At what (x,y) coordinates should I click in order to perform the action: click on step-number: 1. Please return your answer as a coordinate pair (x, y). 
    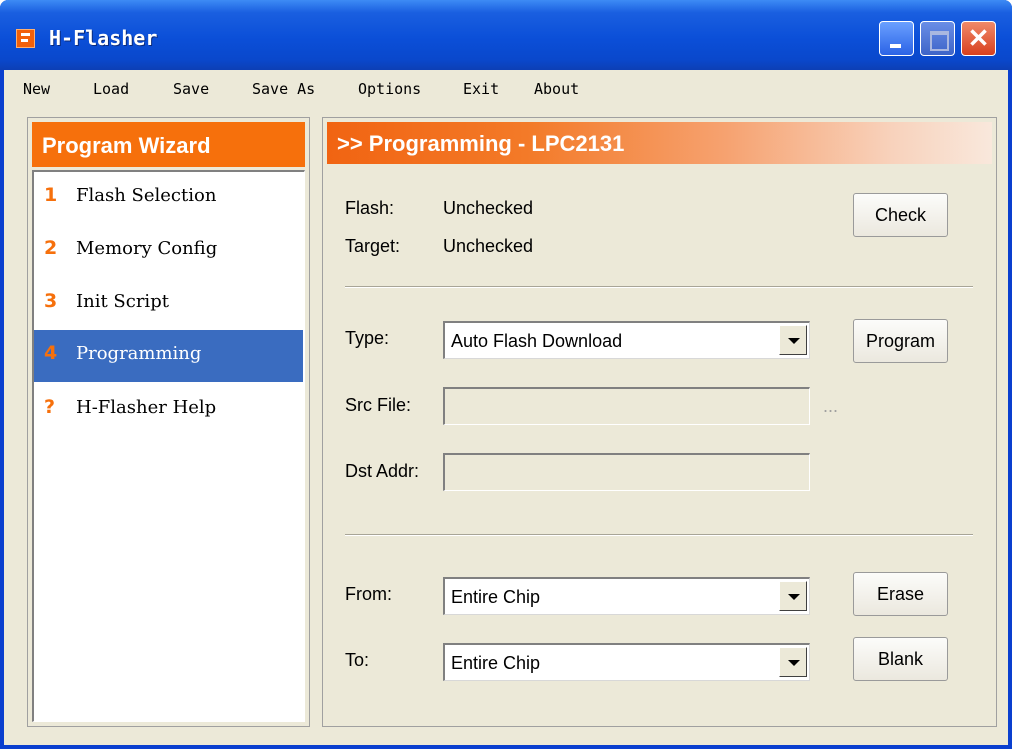
    Looking at the image, I should click on (51, 195).